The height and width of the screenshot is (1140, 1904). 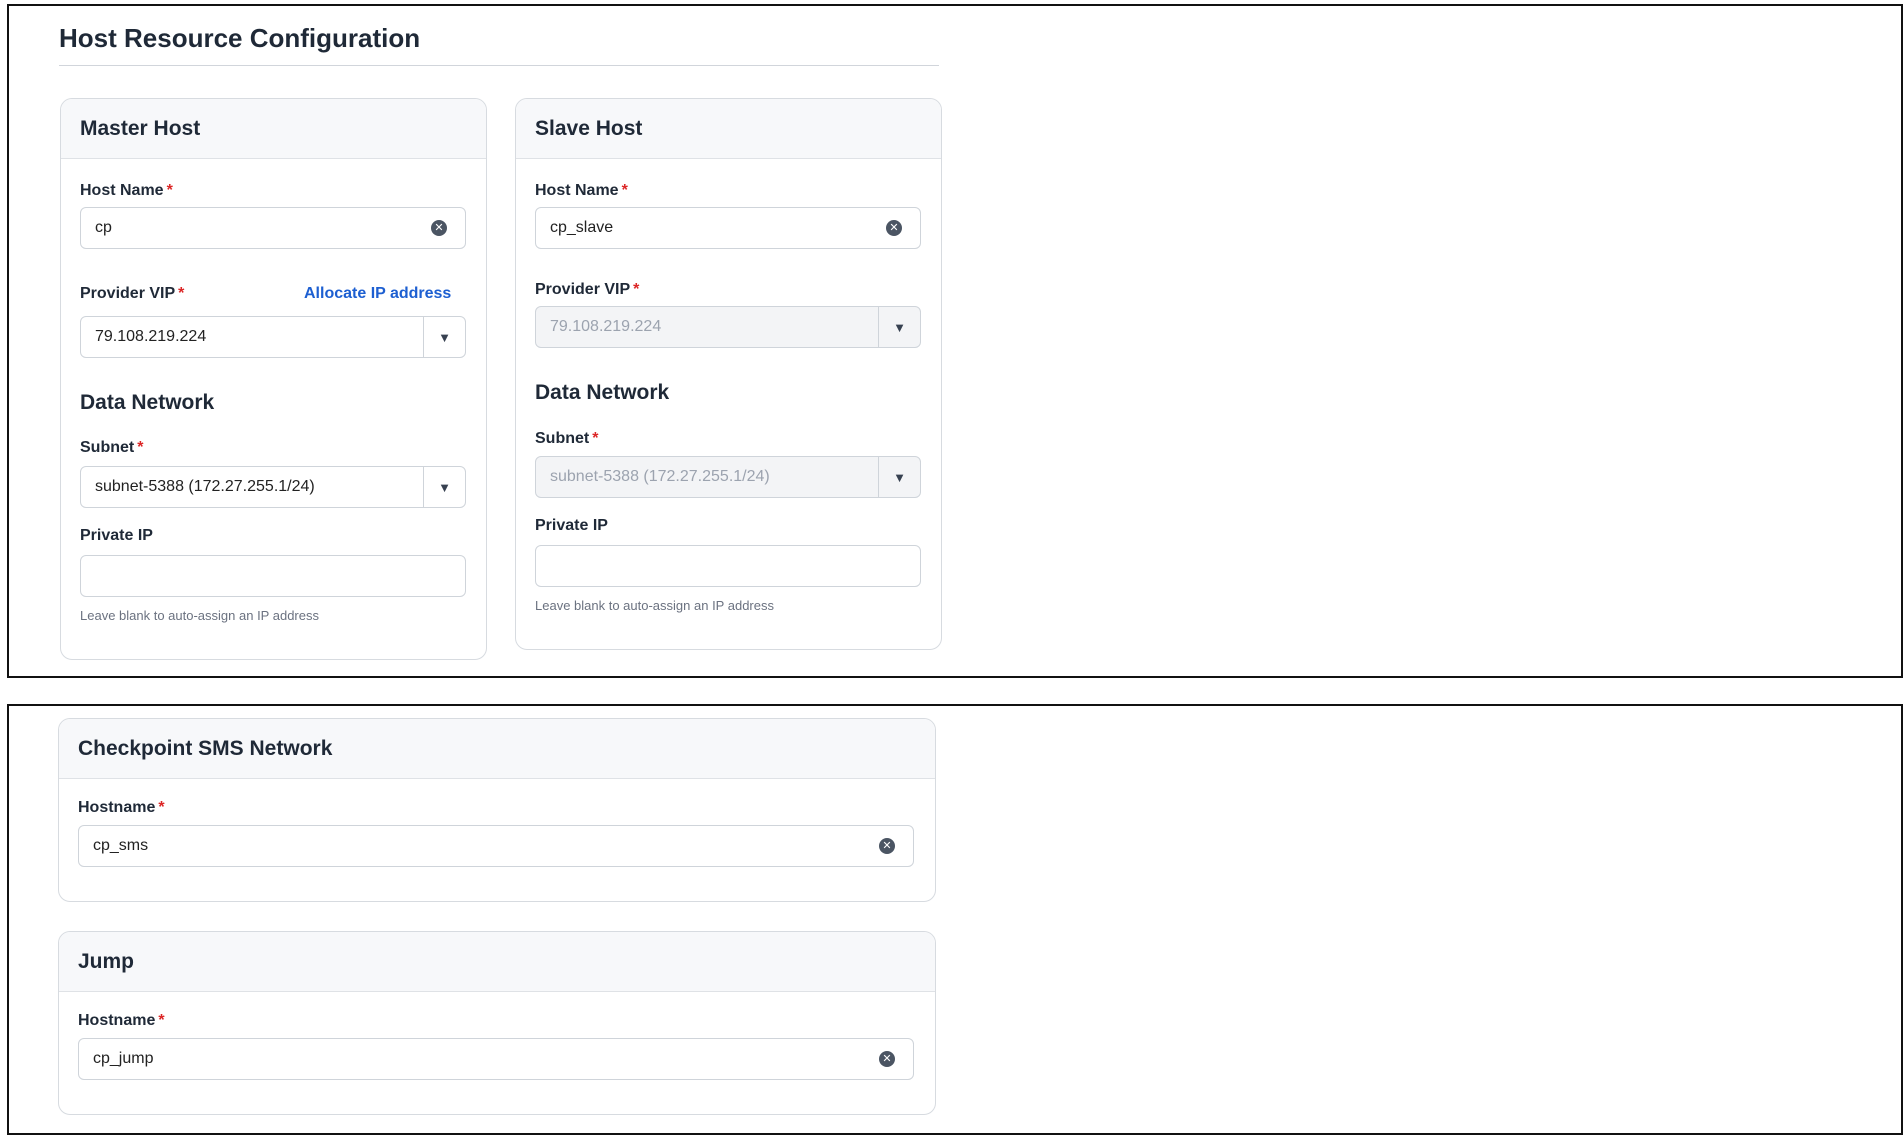 What do you see at coordinates (123, 1058) in the screenshot?
I see `jump-hostname-value: cp_jump` at bounding box center [123, 1058].